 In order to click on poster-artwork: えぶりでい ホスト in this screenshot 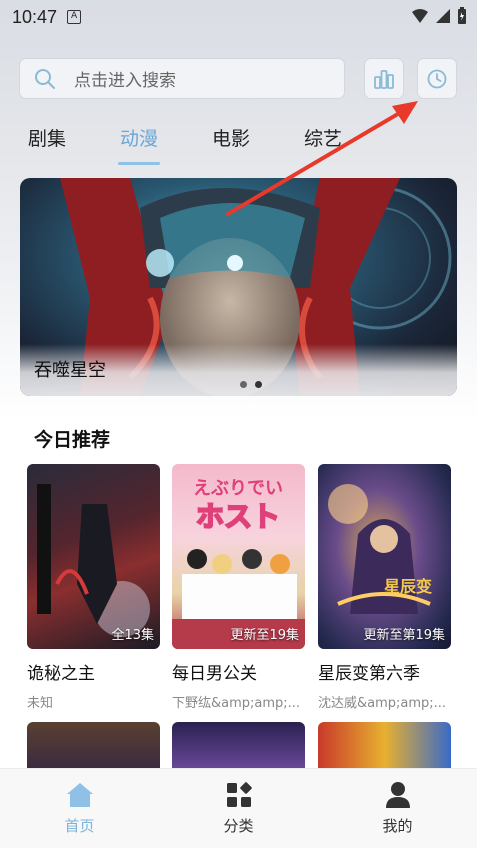, I will do `click(238, 563)`.